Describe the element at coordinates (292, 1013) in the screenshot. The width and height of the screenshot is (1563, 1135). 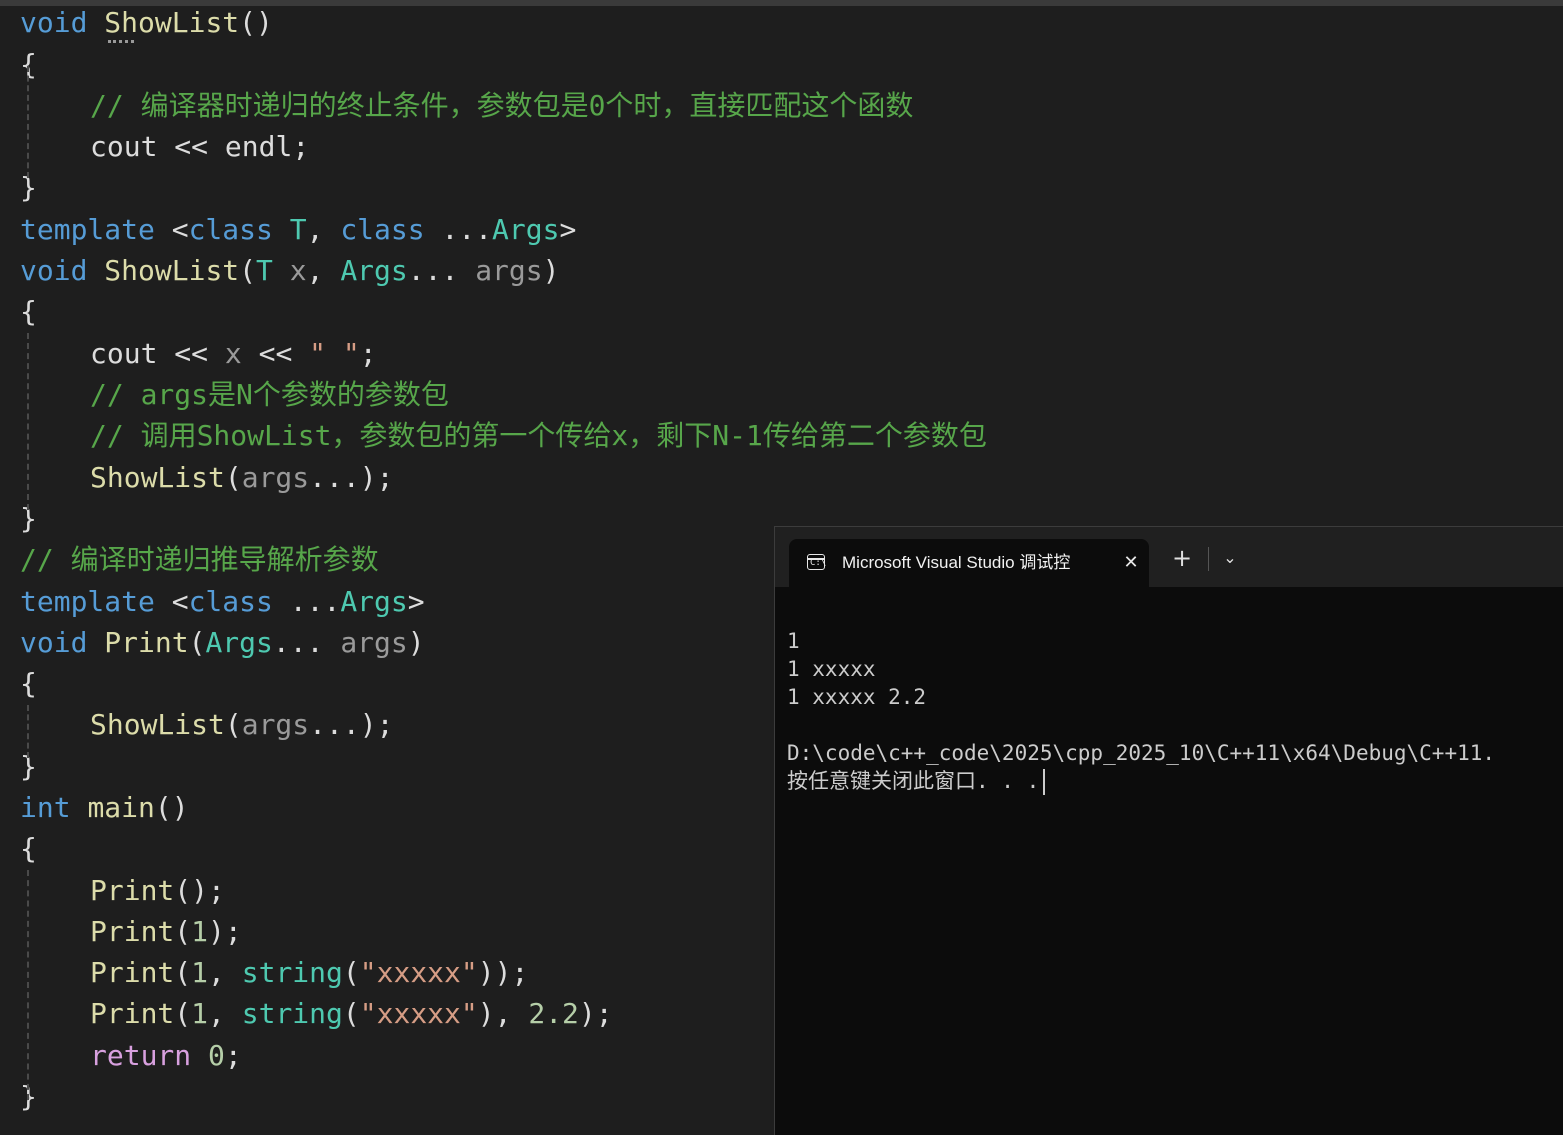
I see `code-token: string` at that location.